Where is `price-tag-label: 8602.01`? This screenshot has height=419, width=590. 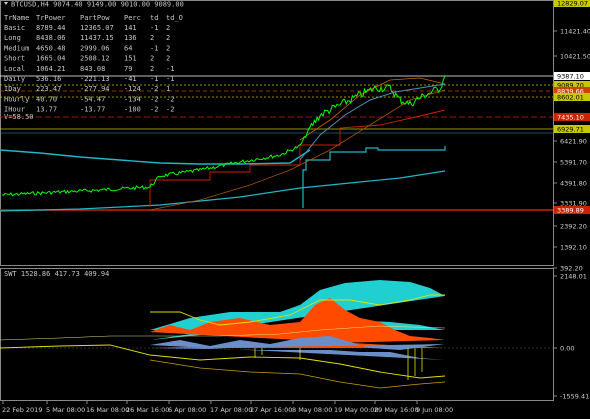 price-tag-label: 8602.01 is located at coordinates (570, 98).